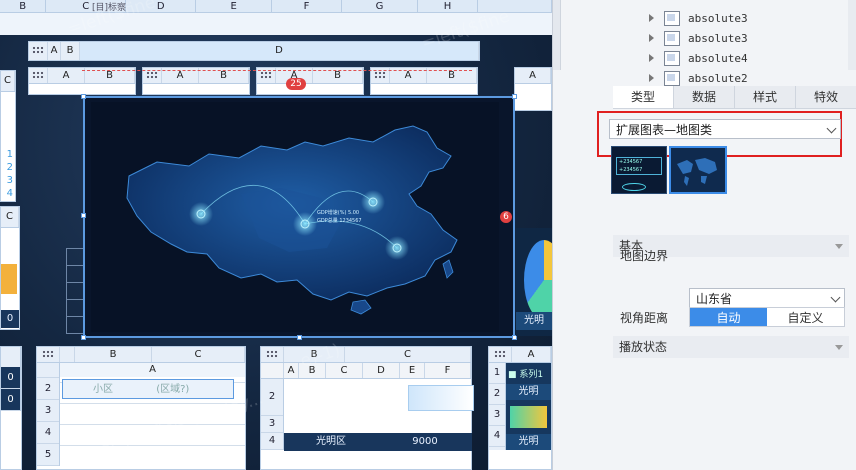 The width and height of the screenshot is (856, 470). I want to click on header-sheet: A B D, so click(254, 51).